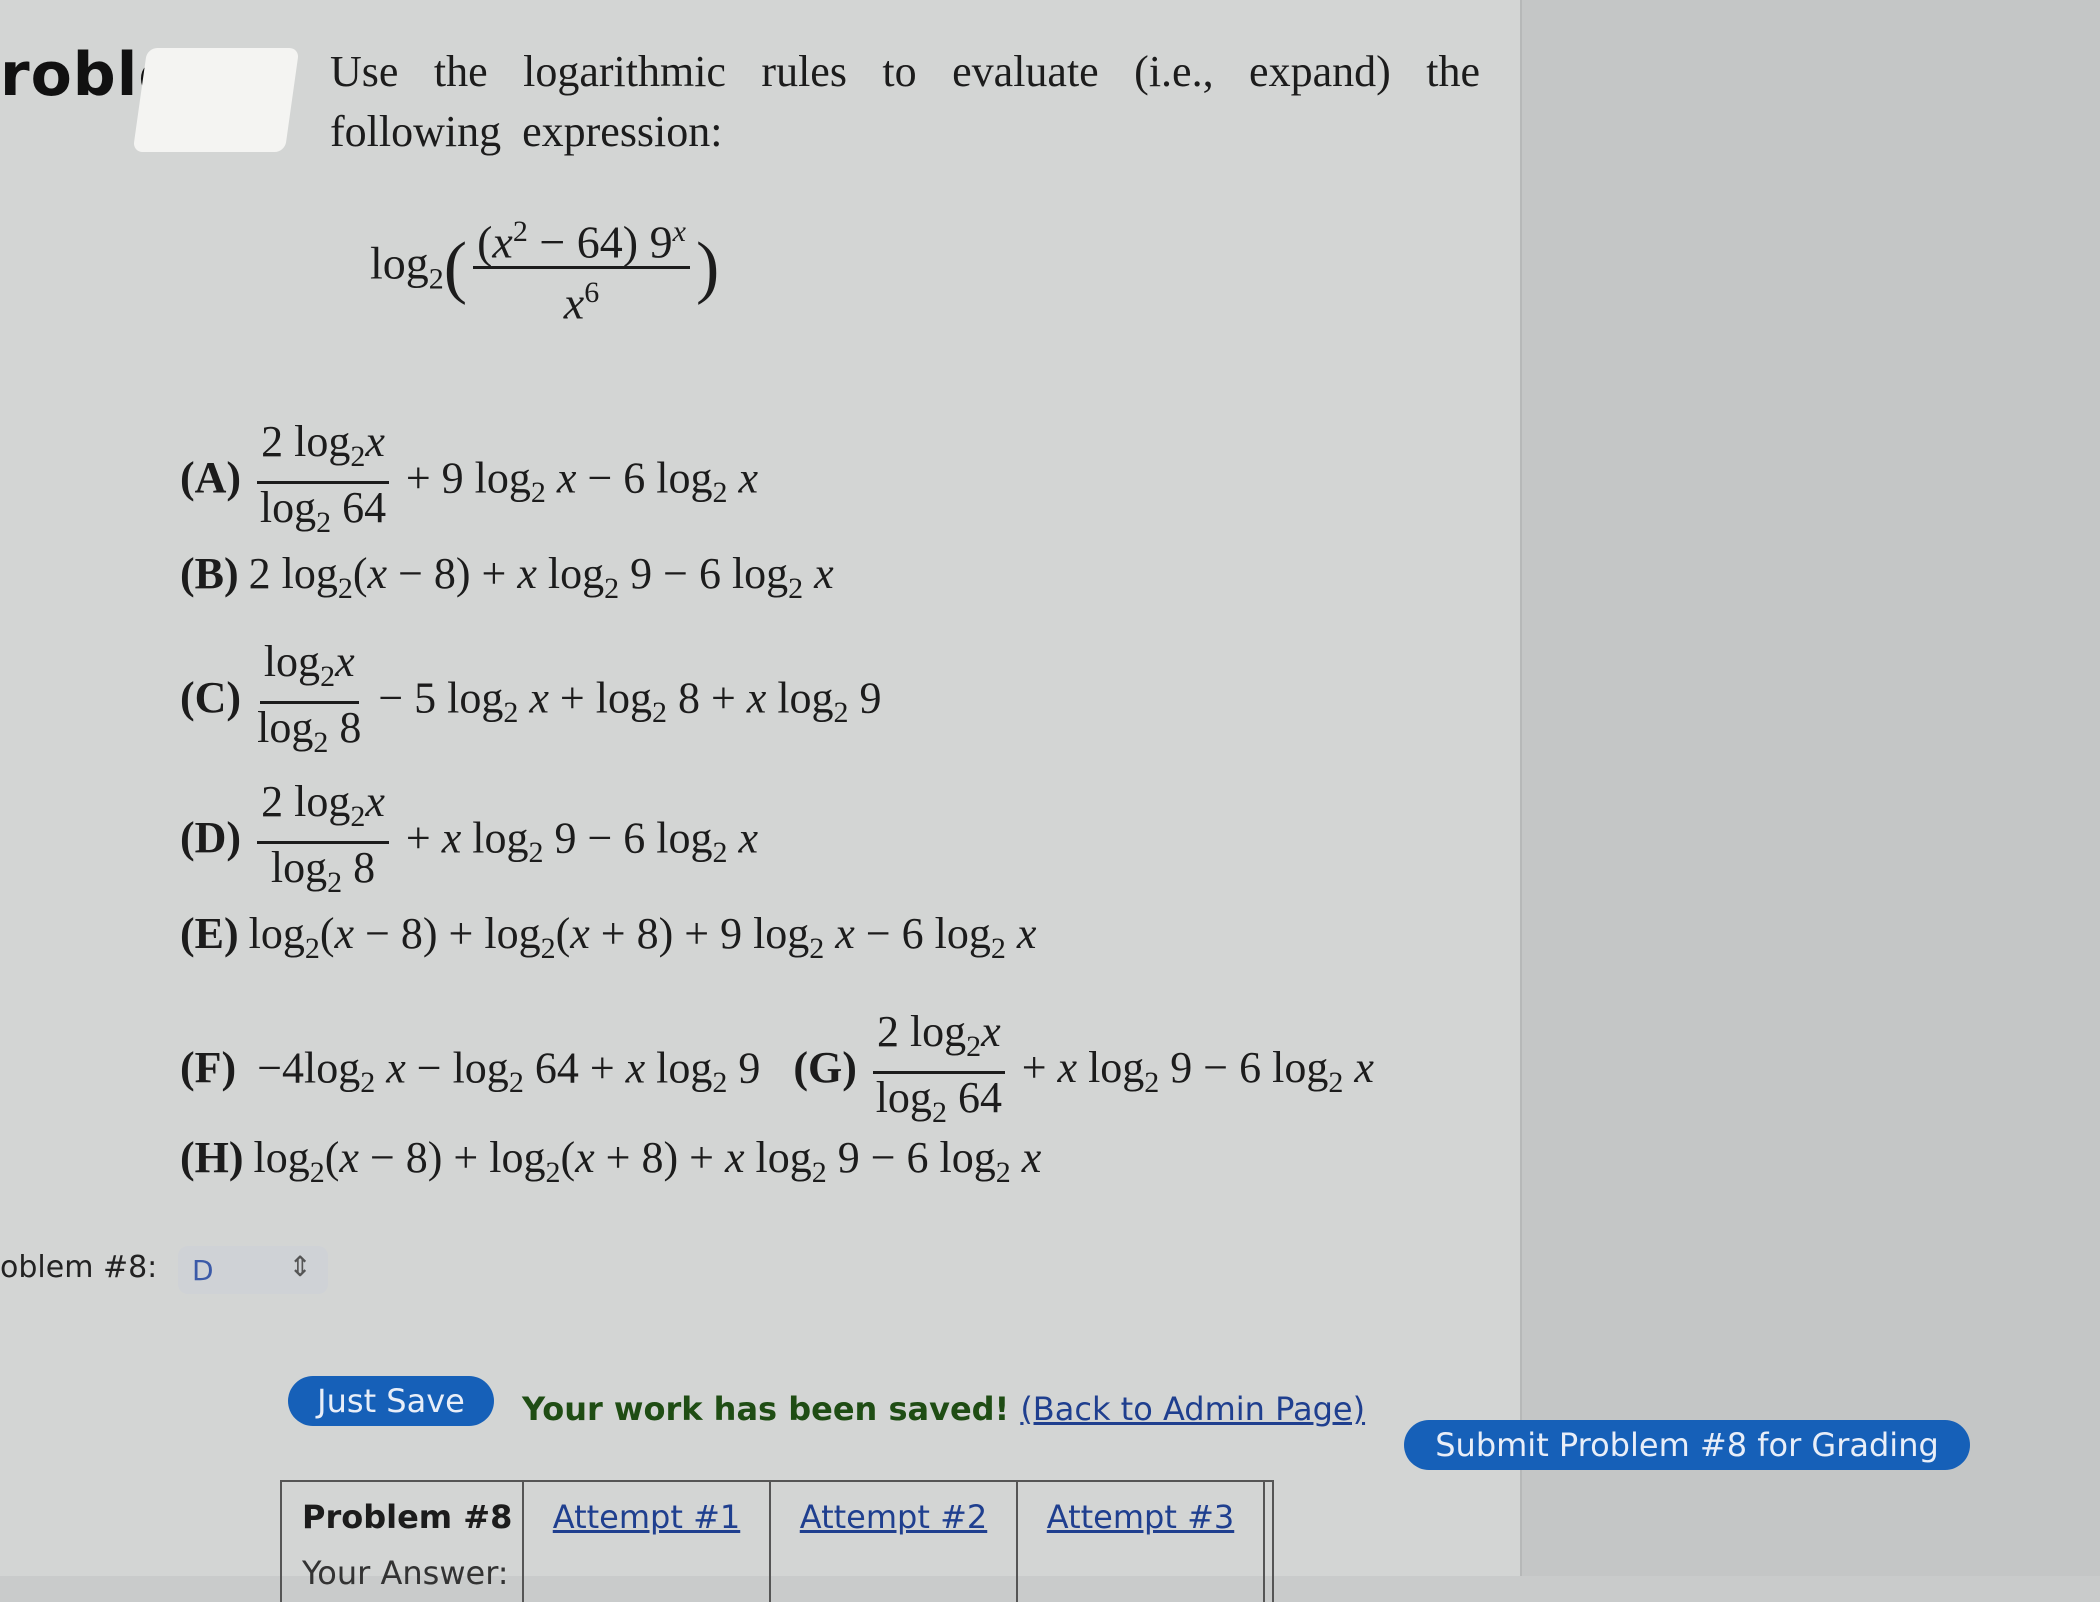  What do you see at coordinates (203, 1270) in the screenshot?
I see `answer-selected-value: D` at bounding box center [203, 1270].